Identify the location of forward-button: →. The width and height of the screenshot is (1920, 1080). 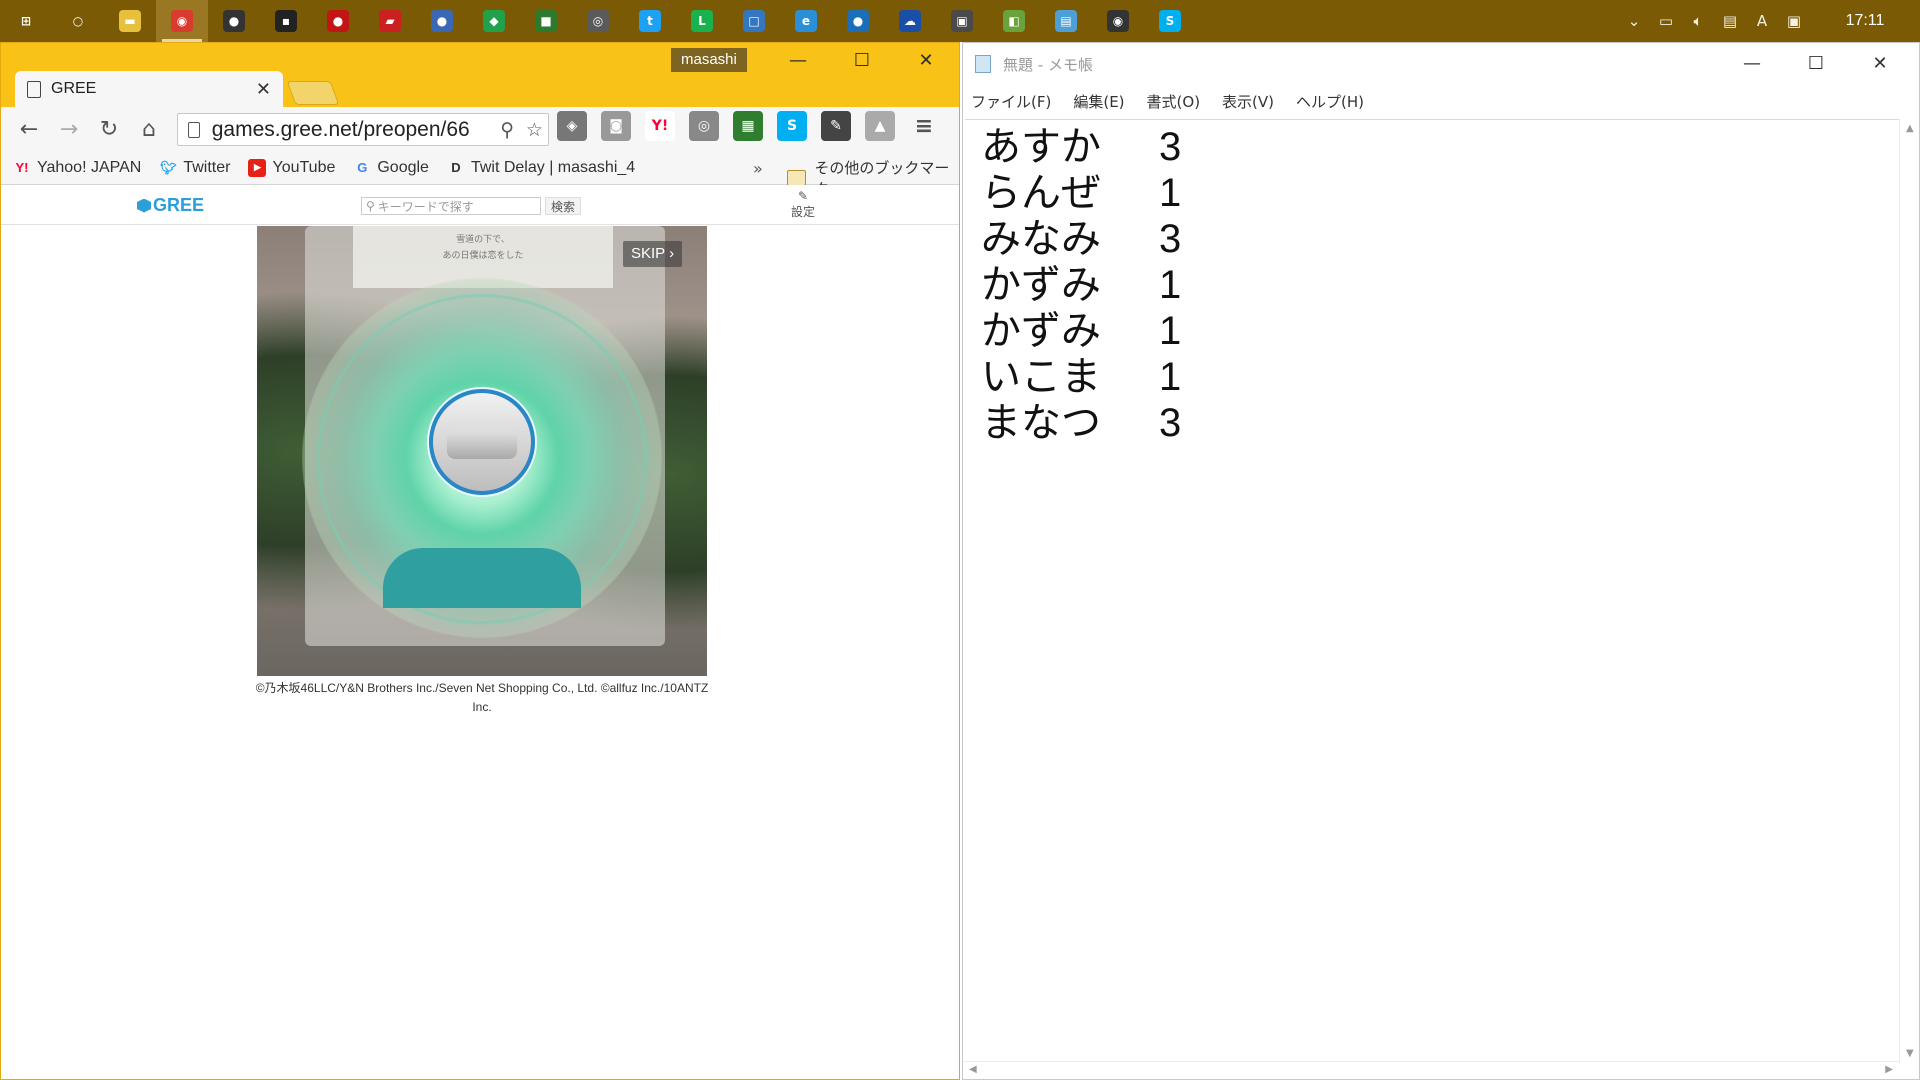
(69, 129).